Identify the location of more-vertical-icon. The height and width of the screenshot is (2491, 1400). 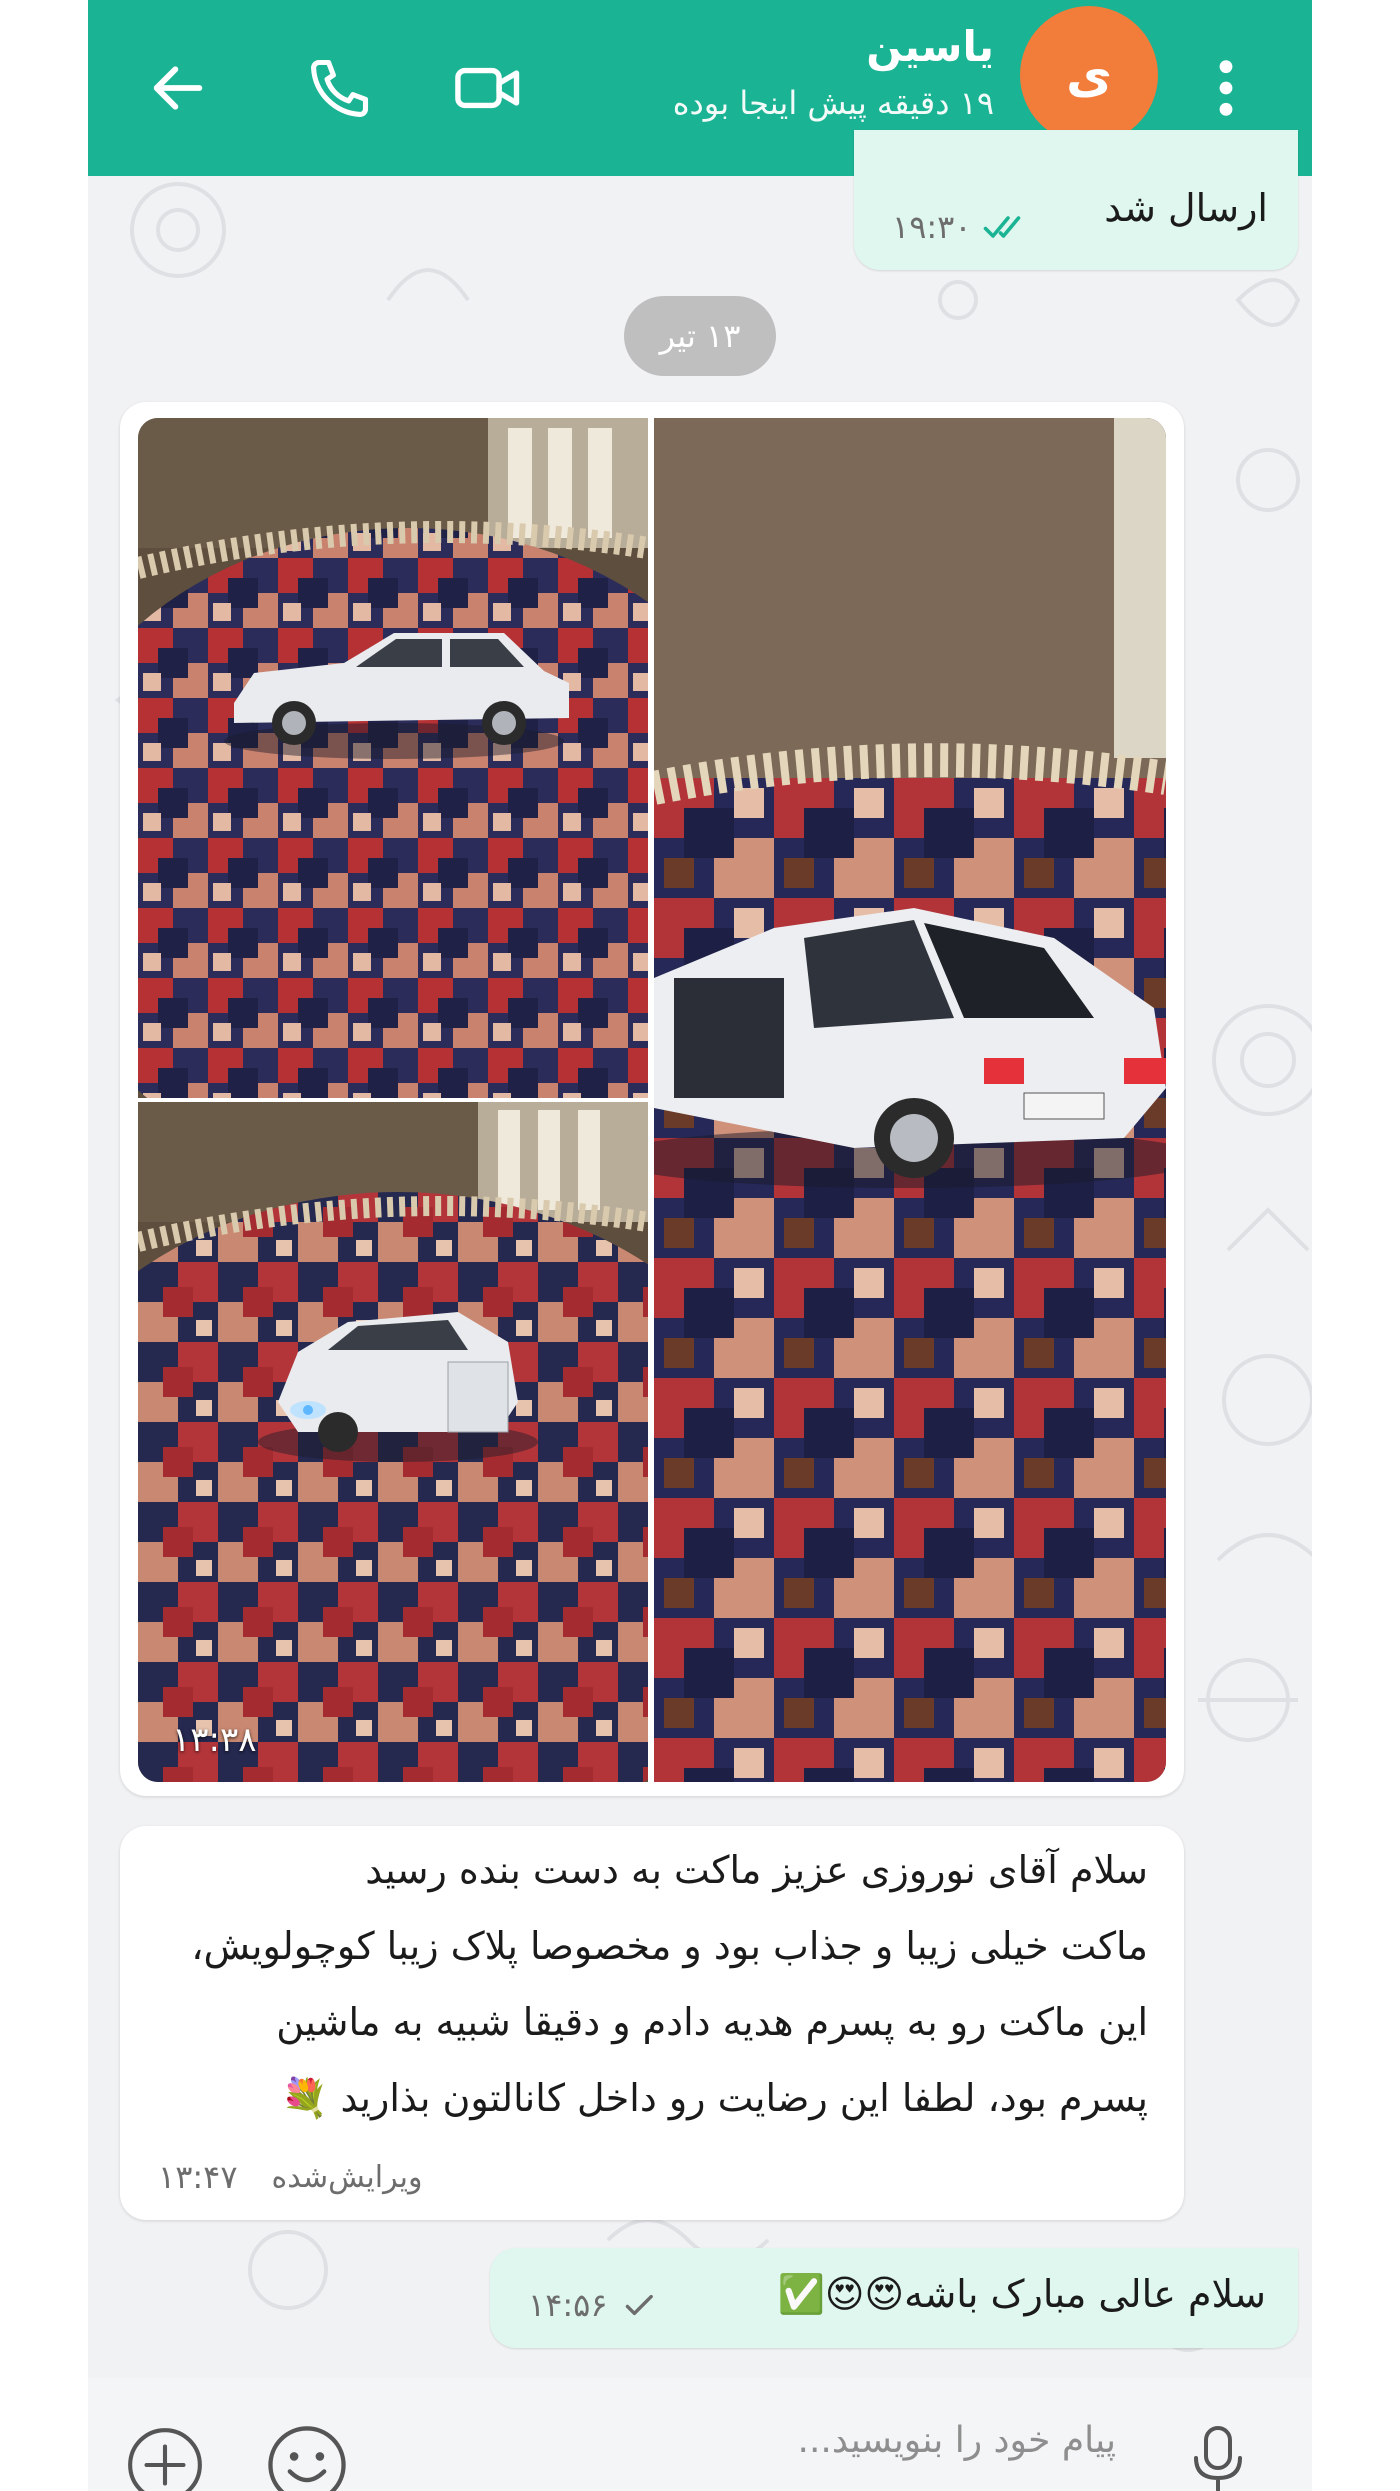
(1226, 88).